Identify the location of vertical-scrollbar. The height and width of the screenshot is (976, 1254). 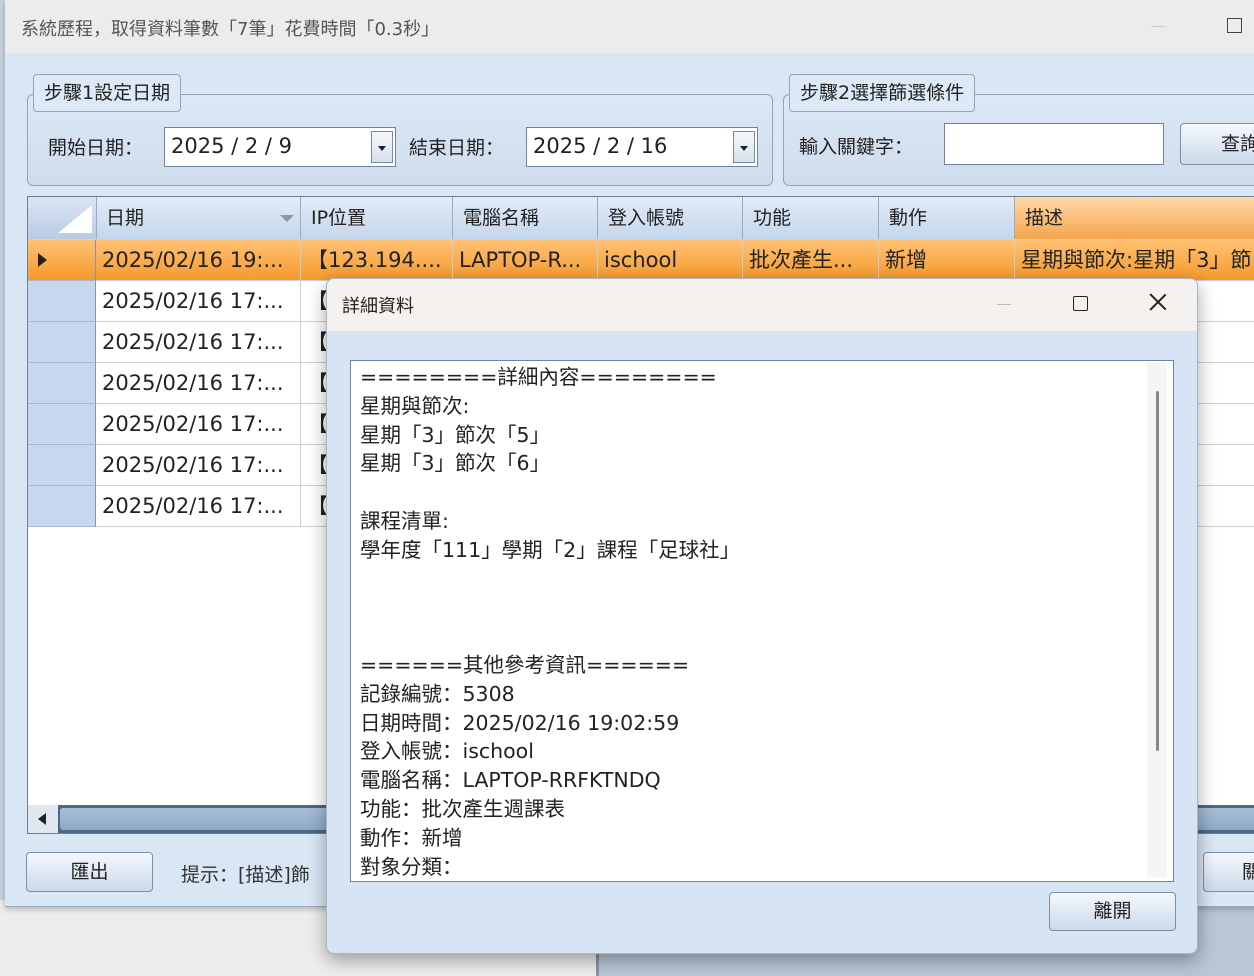
(1157, 620).